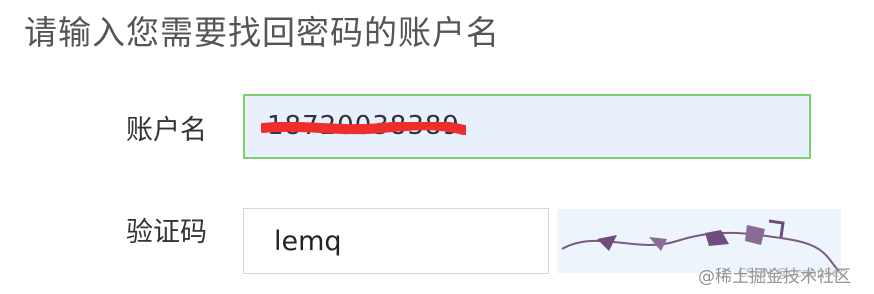 The height and width of the screenshot is (294, 874). I want to click on captcha-input: lemq, so click(396, 241).